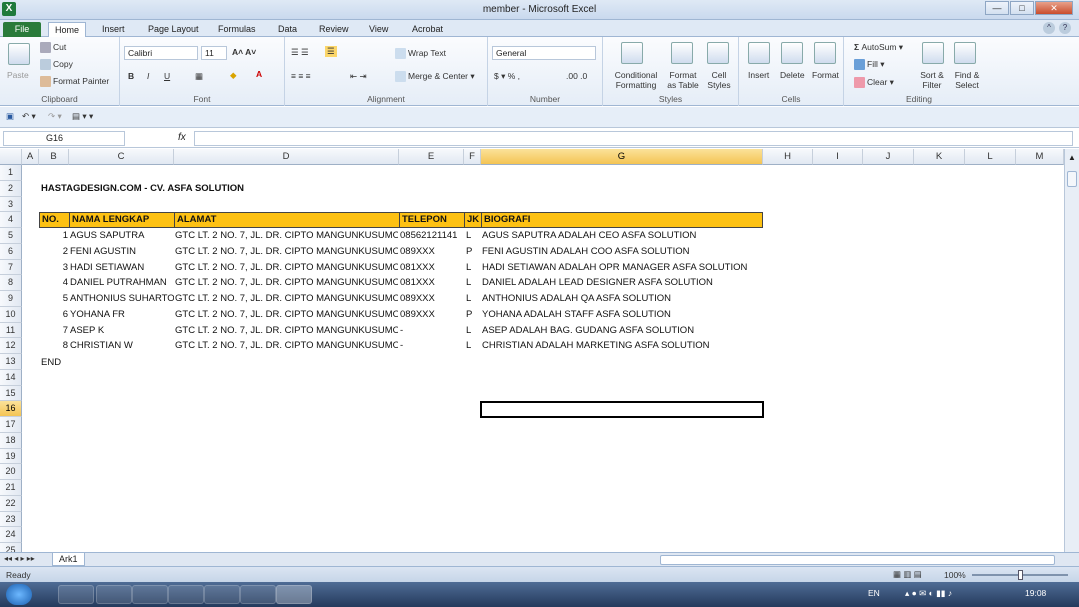  What do you see at coordinates (54, 220) in the screenshot?
I see `header-no: NO.` at bounding box center [54, 220].